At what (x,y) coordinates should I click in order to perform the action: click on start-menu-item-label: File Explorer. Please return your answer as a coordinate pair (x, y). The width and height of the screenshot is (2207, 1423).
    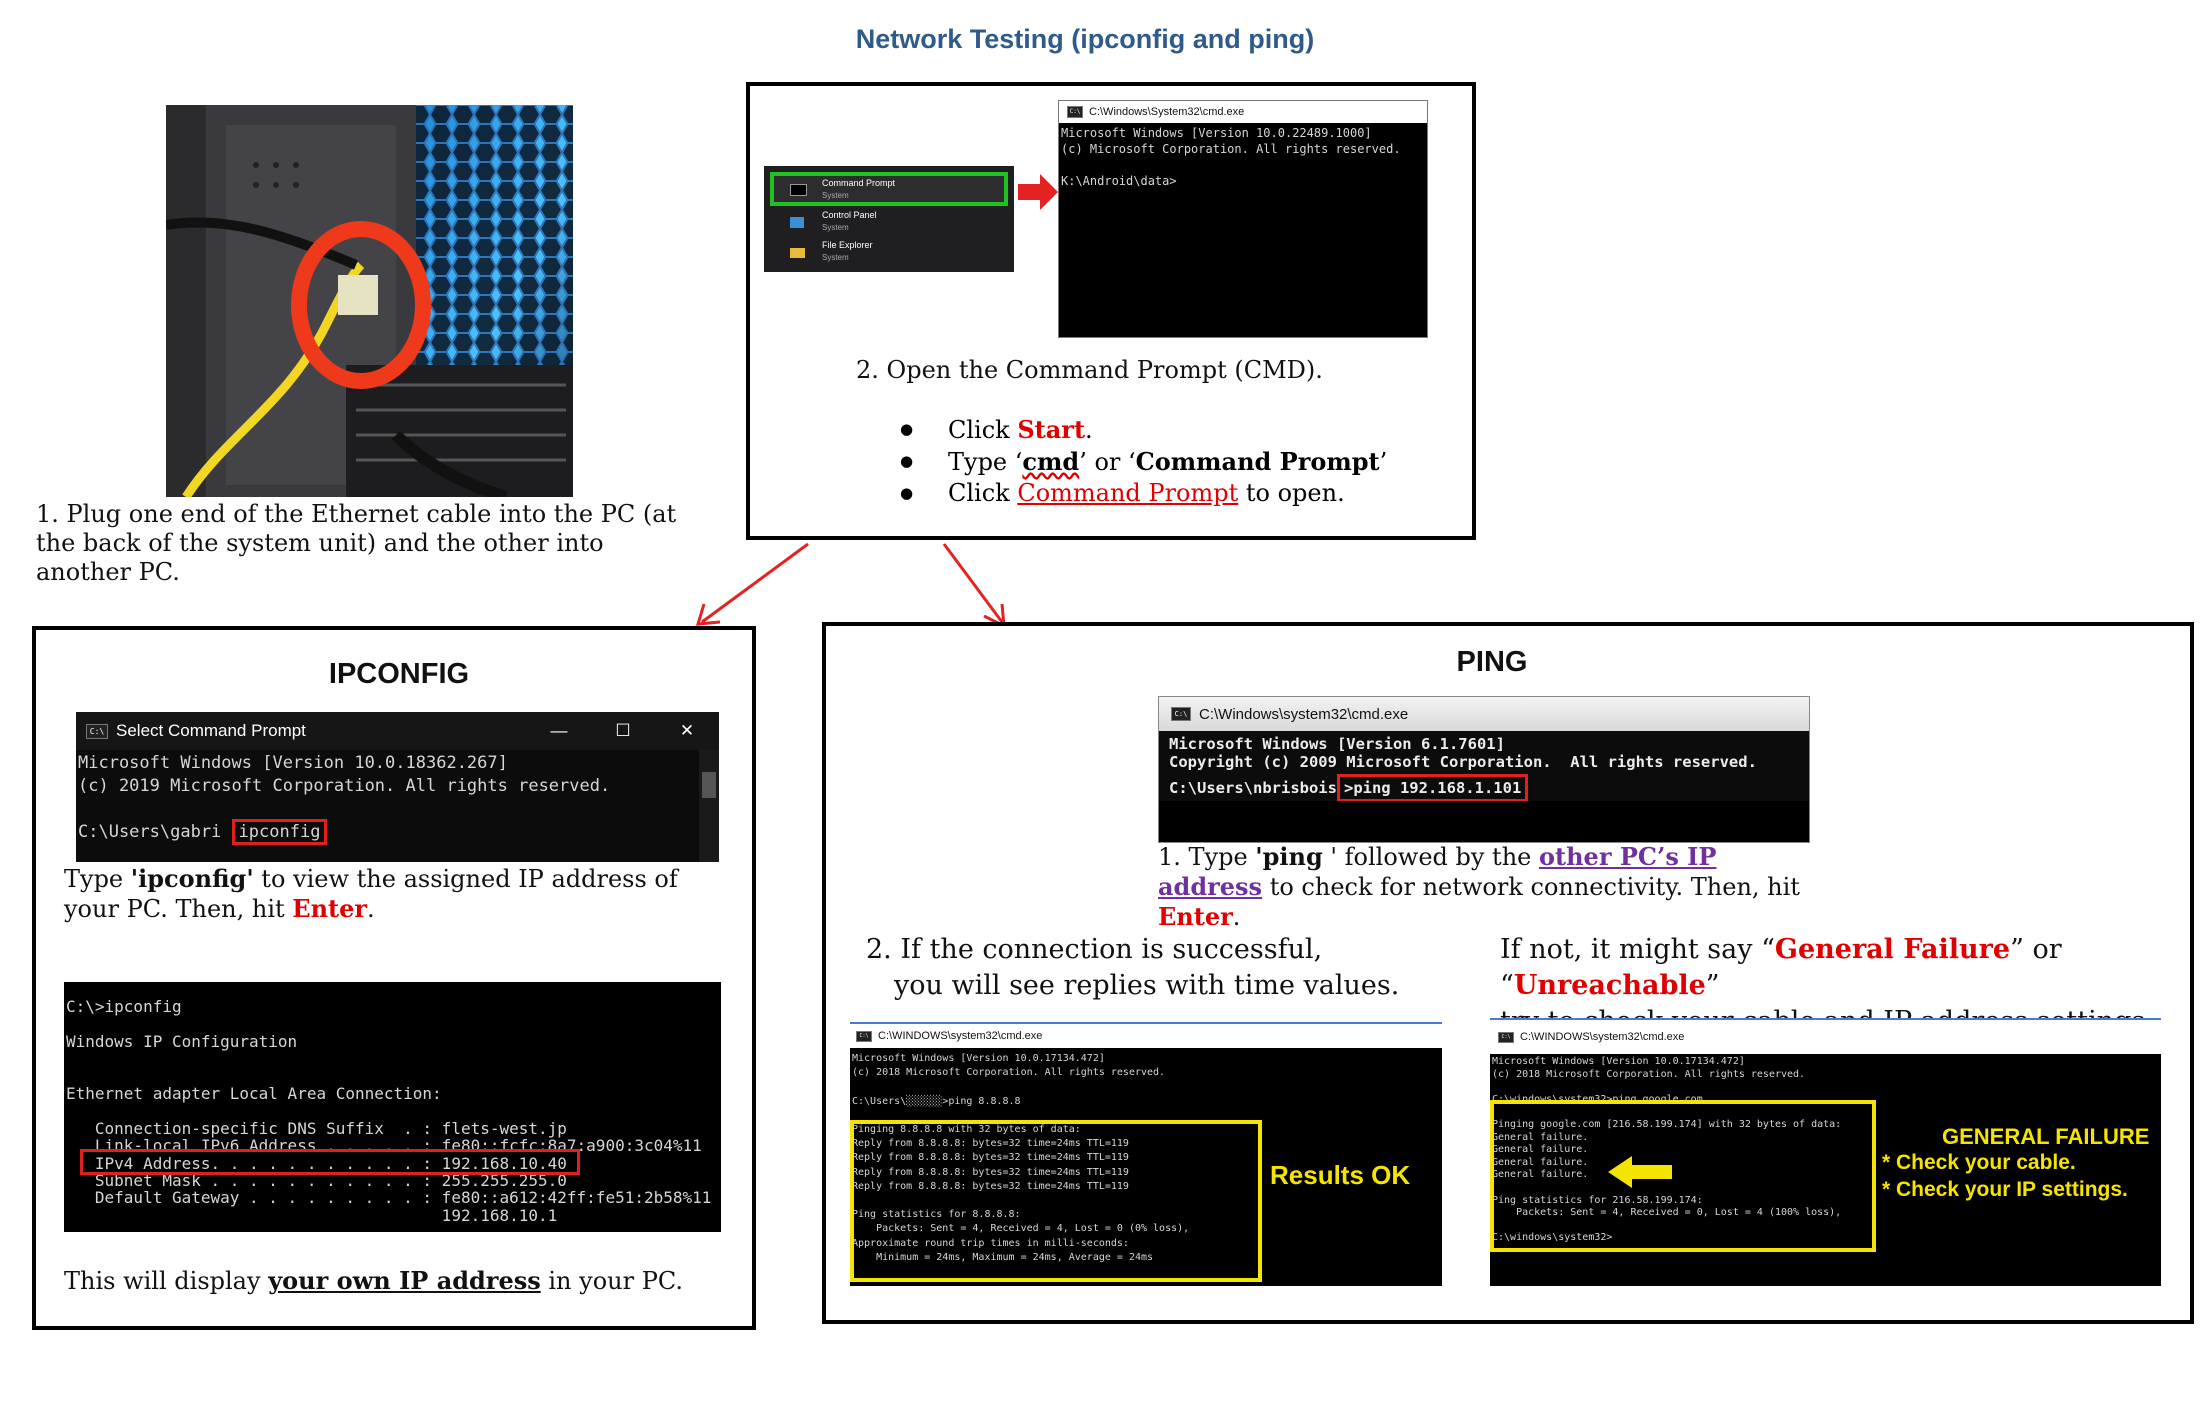
    Looking at the image, I should click on (847, 245).